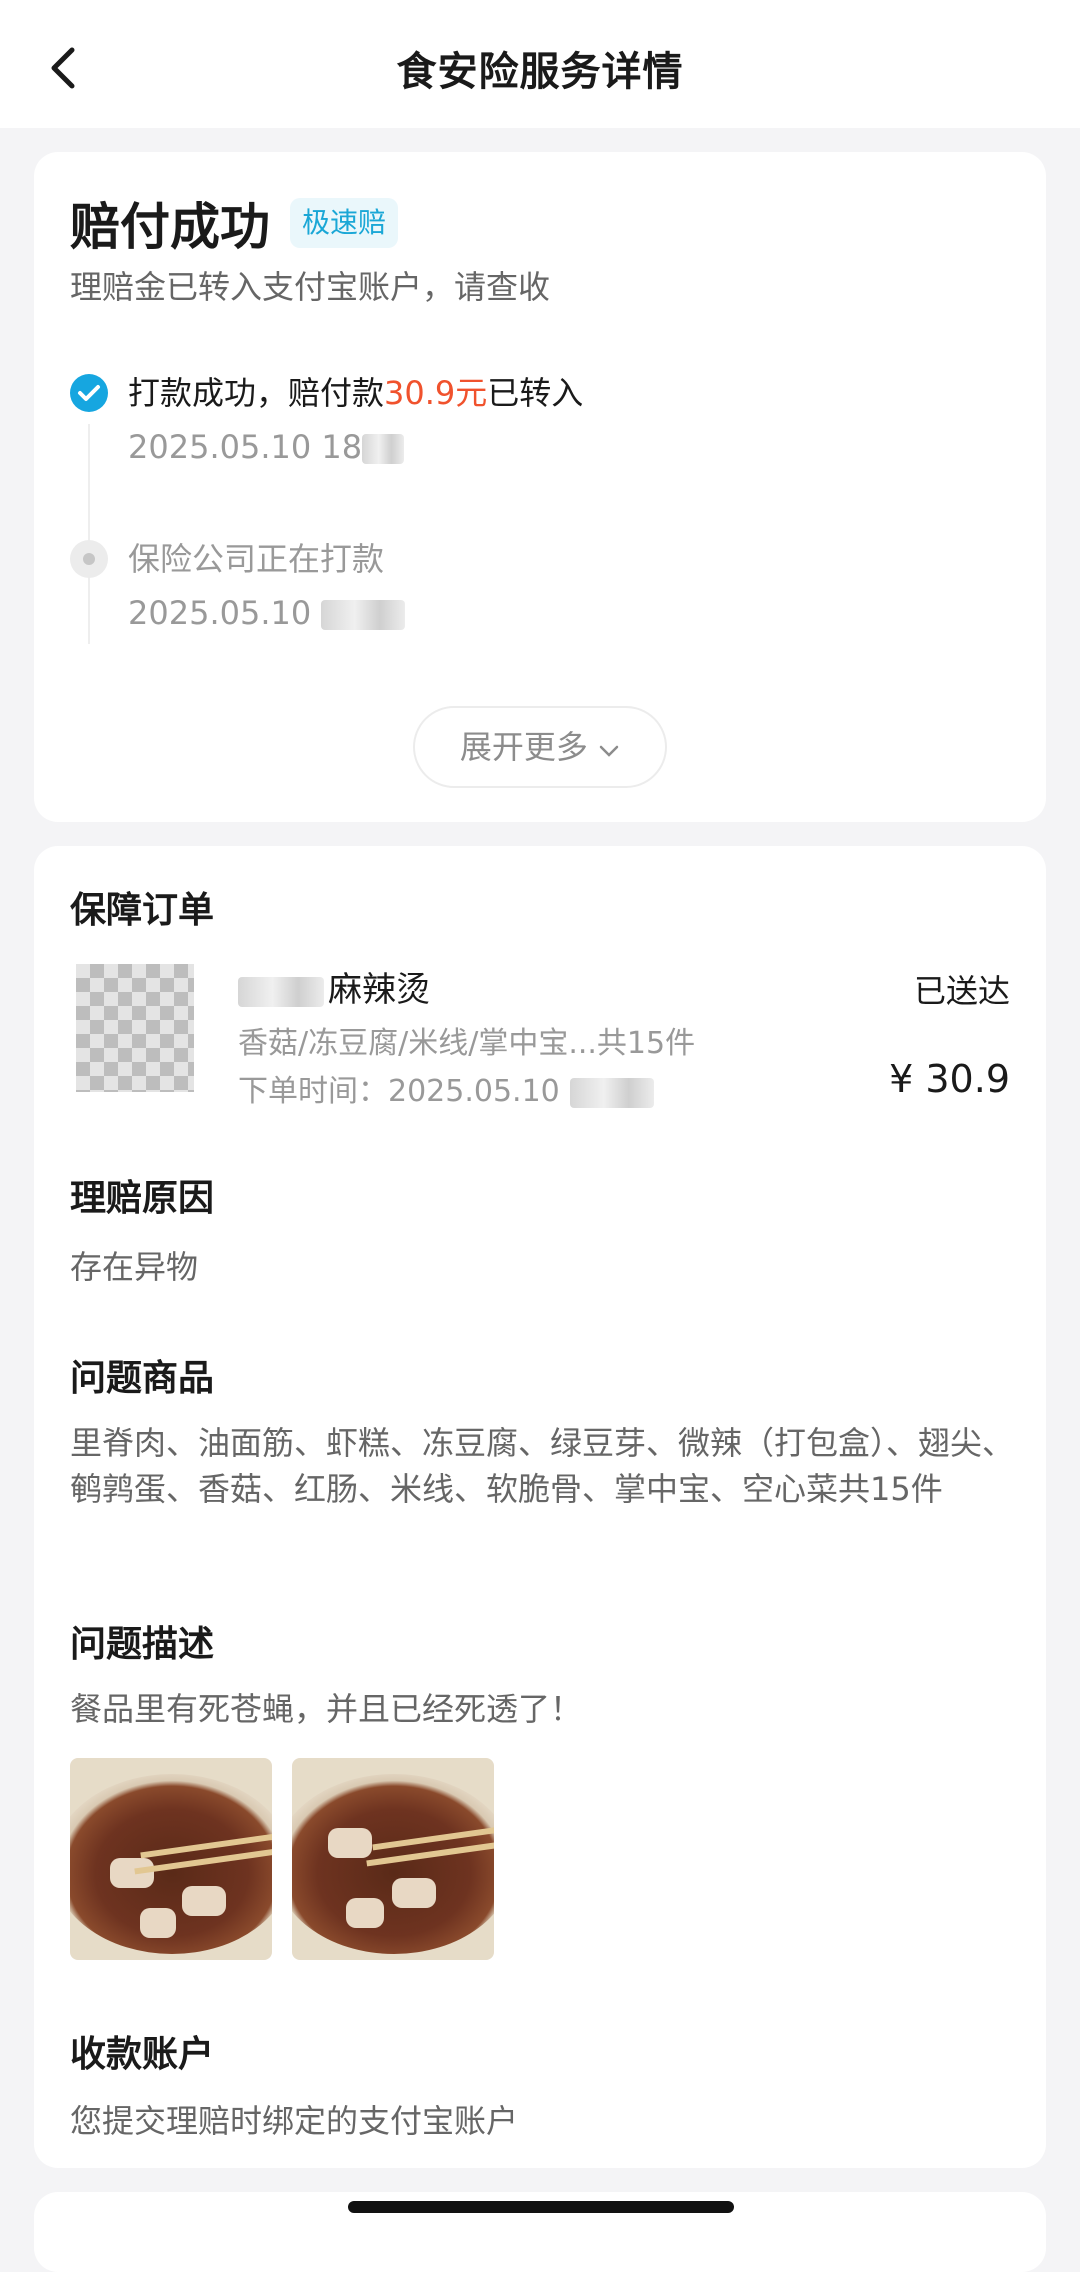 The image size is (1080, 2272). Describe the element at coordinates (89, 534) in the screenshot. I see `timeline-line` at that location.